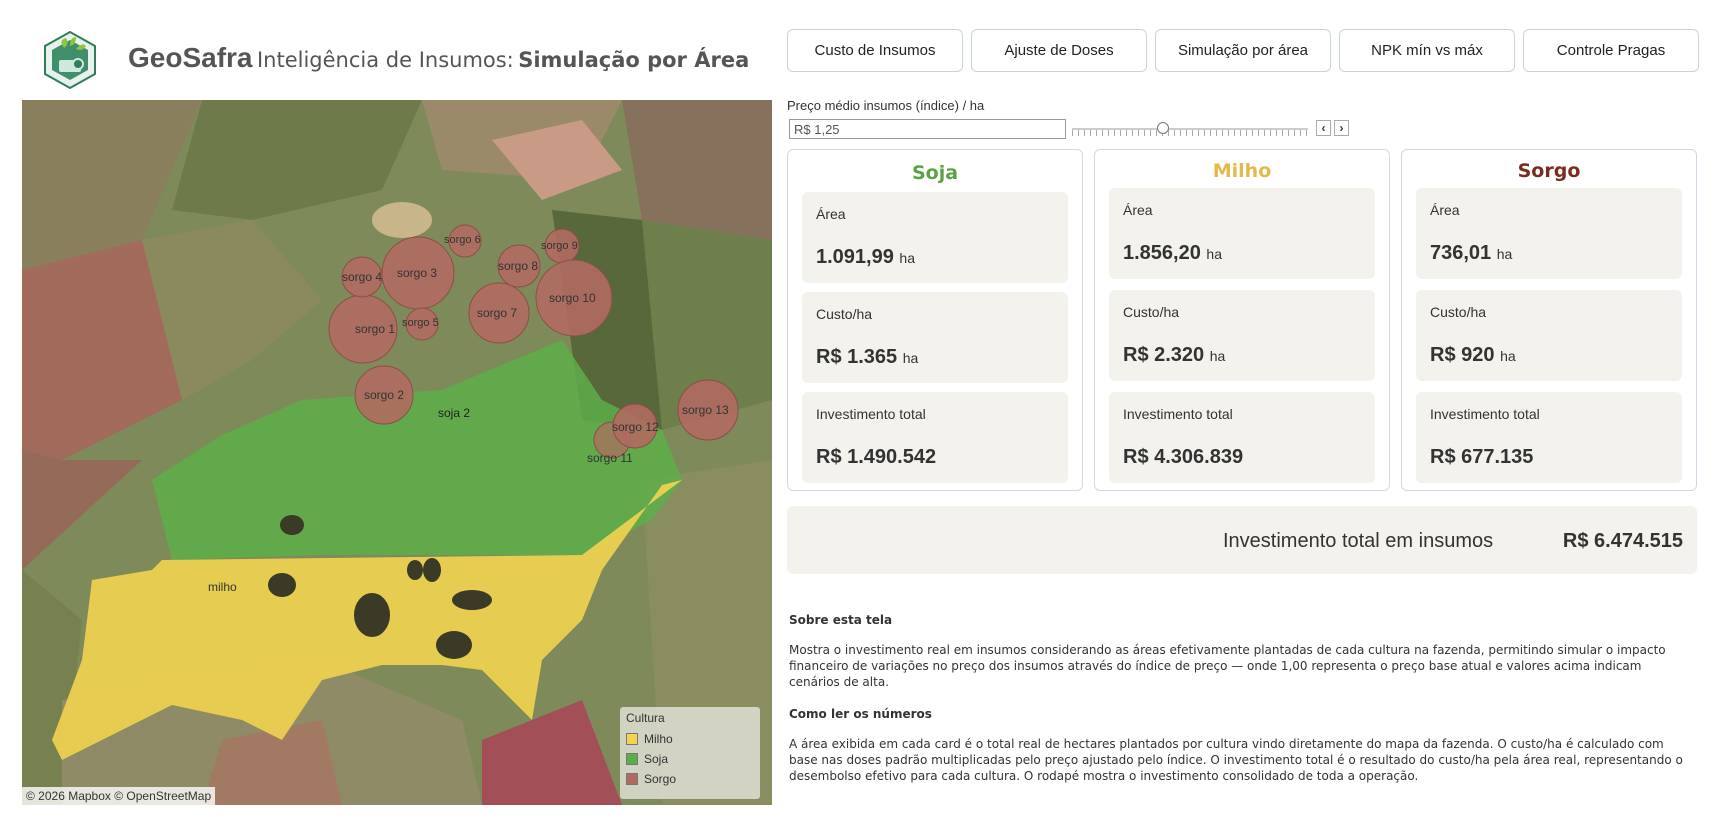 The height and width of the screenshot is (817, 1715). I want to click on brand-name: GeoSafra, so click(190, 57).